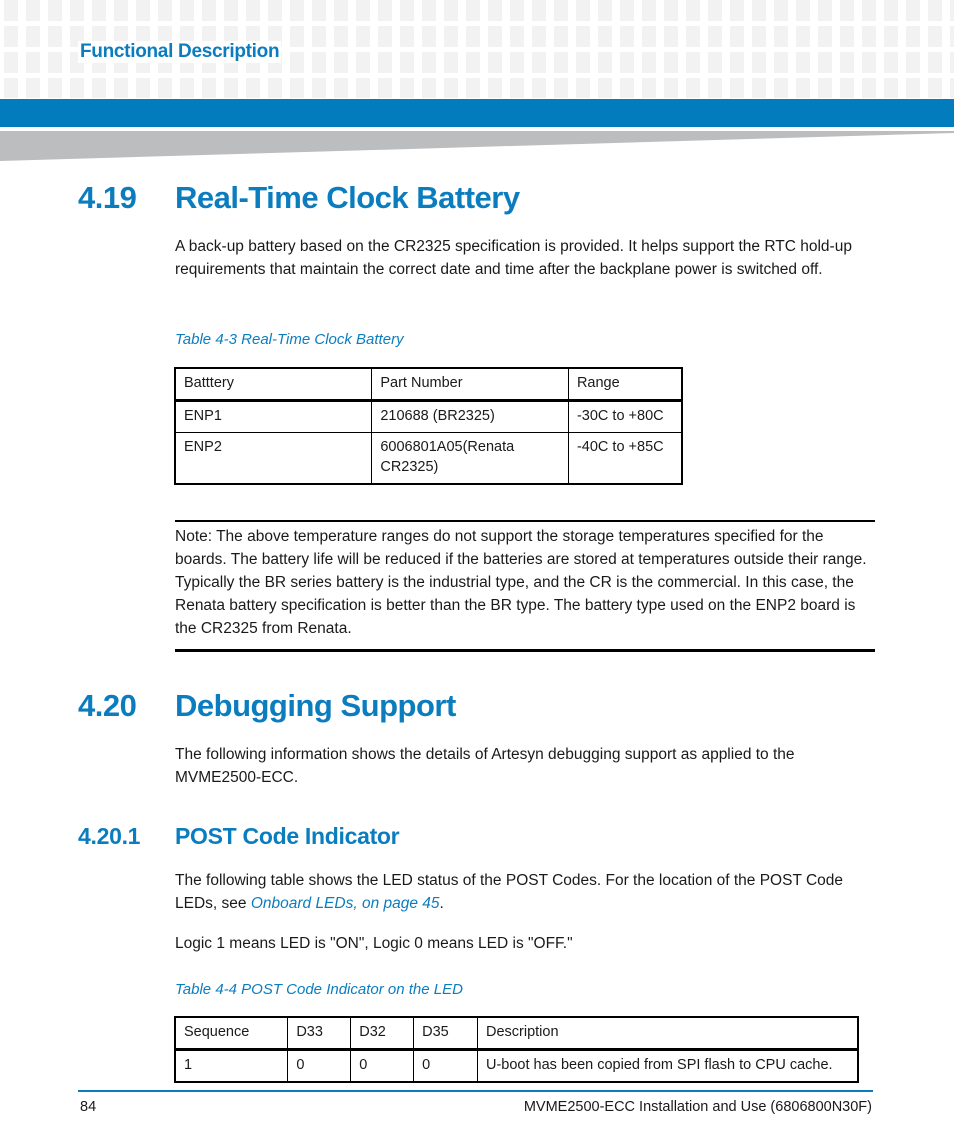 The height and width of the screenshot is (1145, 954). Describe the element at coordinates (289, 339) in the screenshot. I see `table-4-3-caption: Table 4-3 Real-Time Clock Battery` at that location.